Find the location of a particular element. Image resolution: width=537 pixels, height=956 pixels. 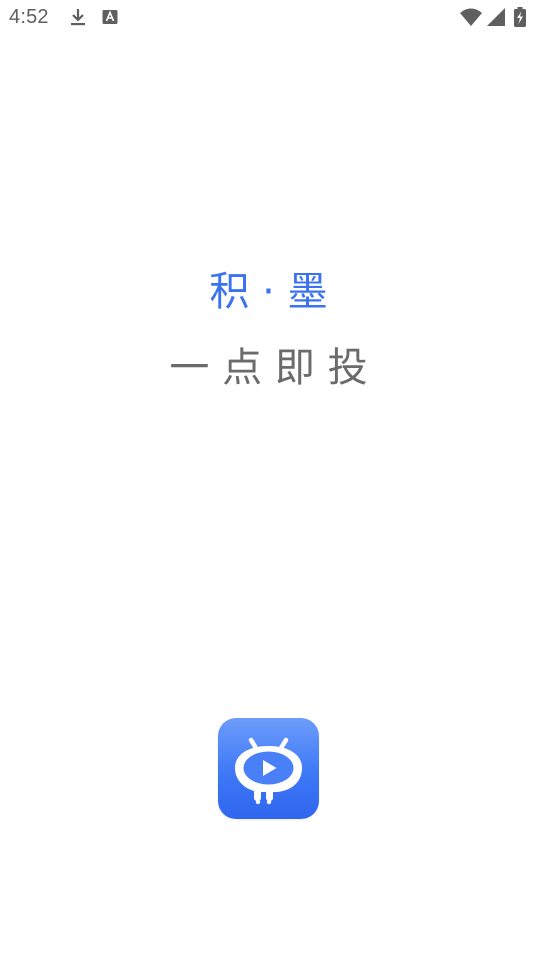

notification-a-icon is located at coordinates (110, 17).